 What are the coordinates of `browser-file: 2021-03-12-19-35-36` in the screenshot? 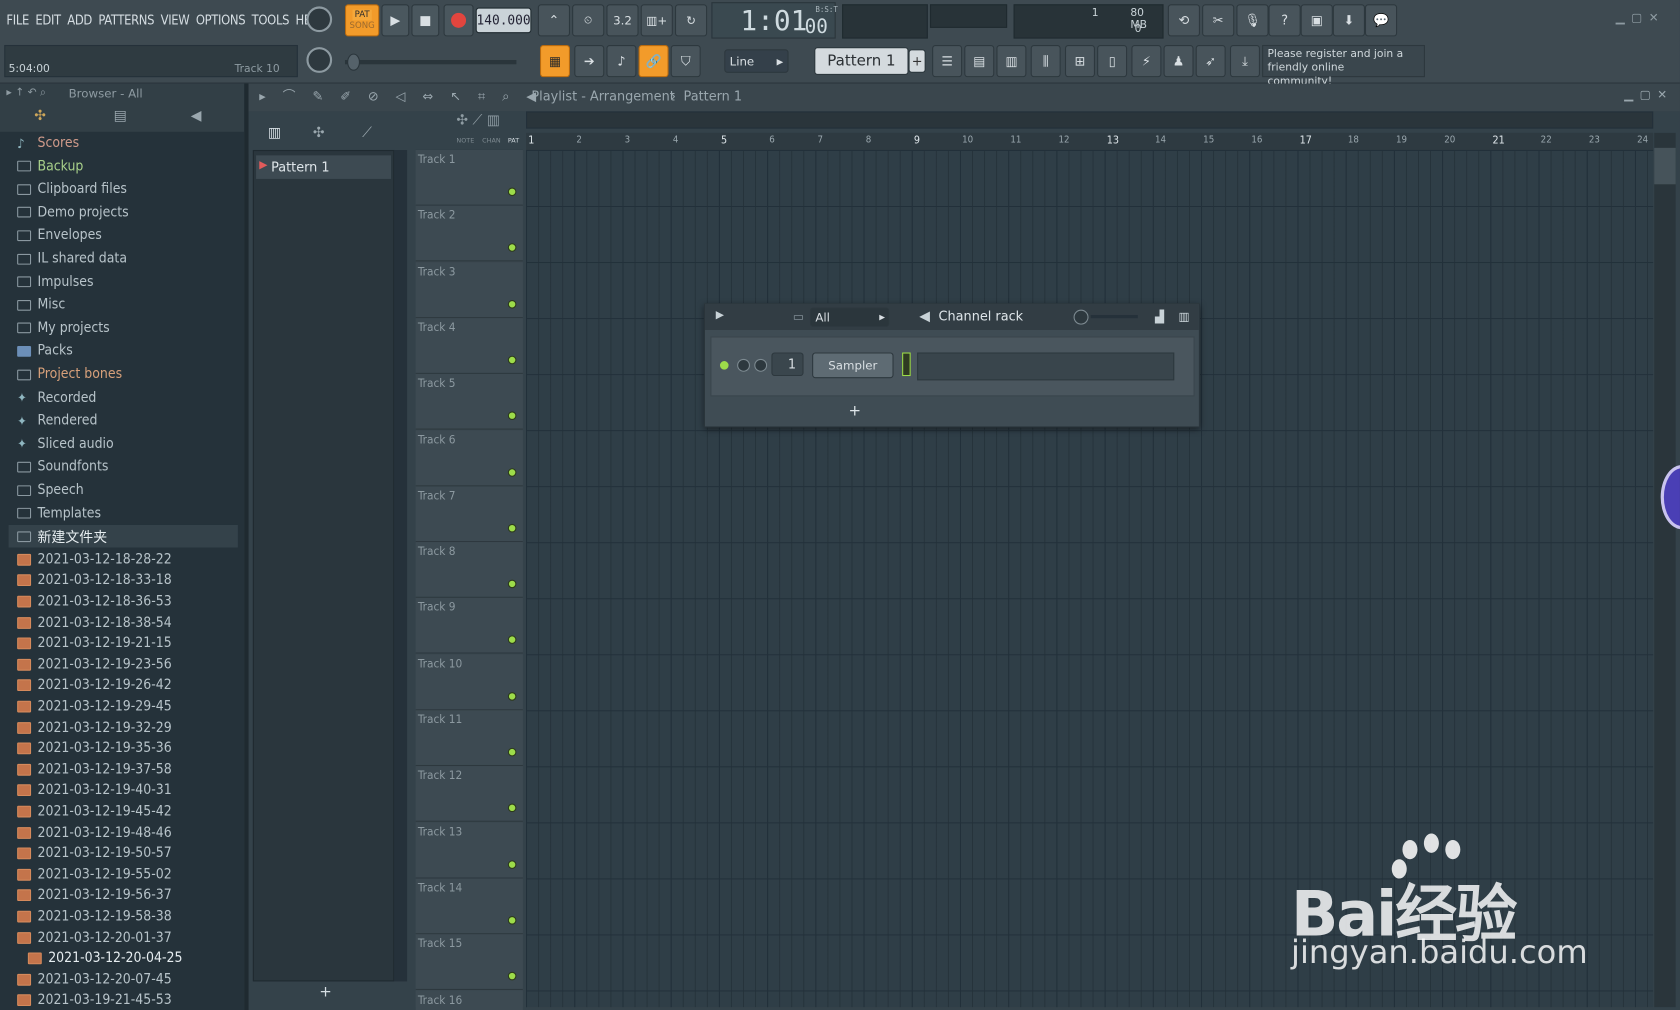 It's located at (94, 748).